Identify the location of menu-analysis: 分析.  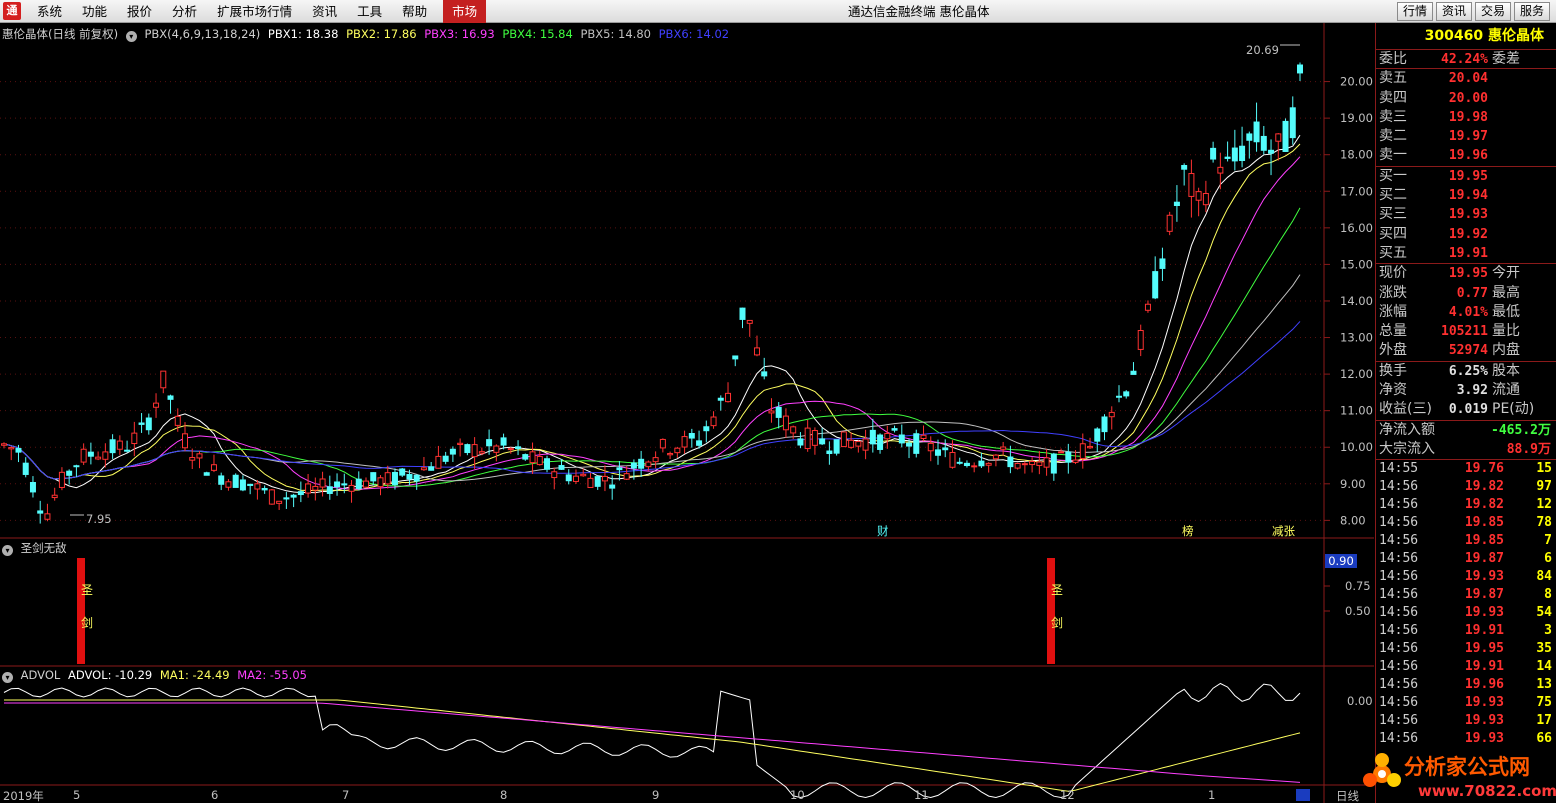
(184, 11).